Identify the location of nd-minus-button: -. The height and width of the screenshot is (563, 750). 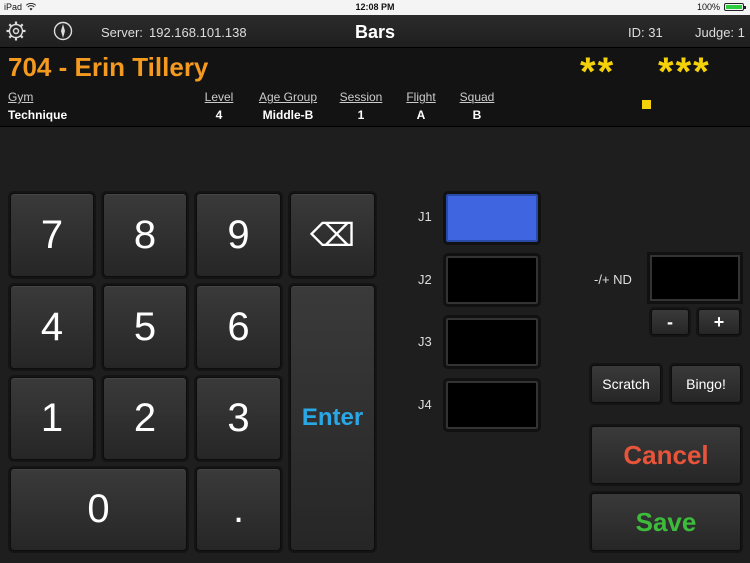
(670, 322).